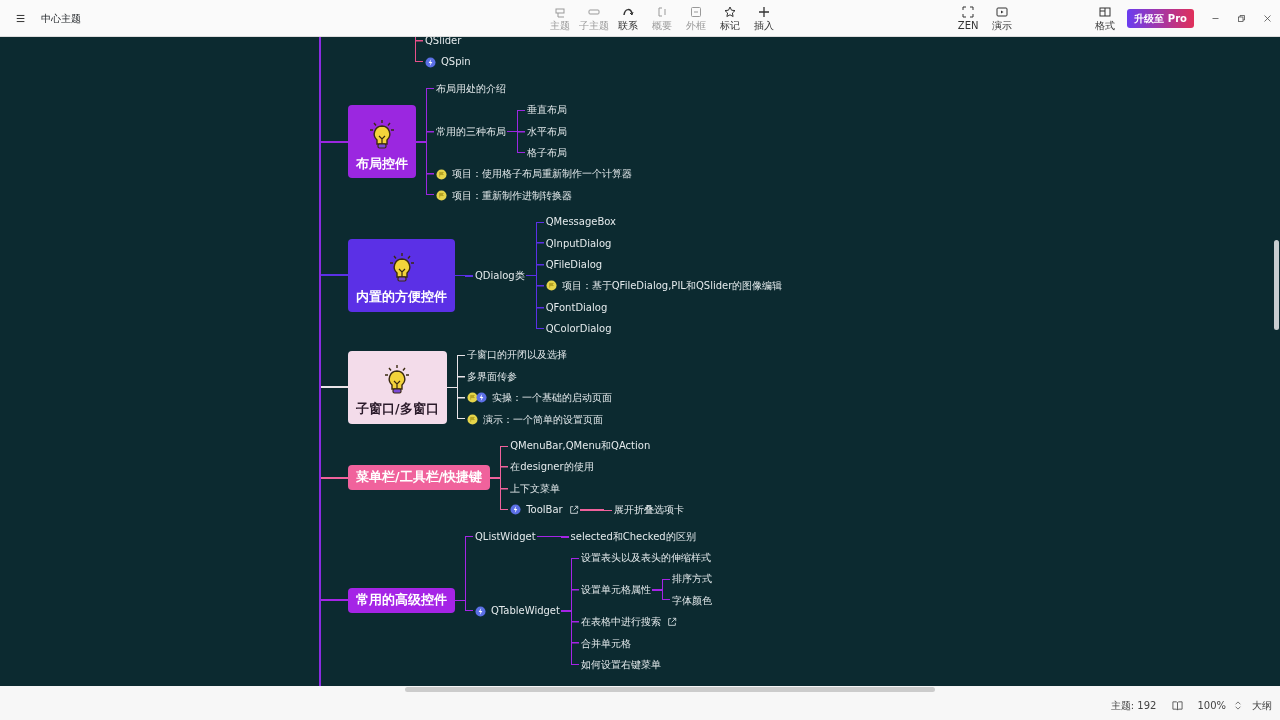  Describe the element at coordinates (620, 664) in the screenshot. I see `topic-label: 如何设置右键菜单` at that location.